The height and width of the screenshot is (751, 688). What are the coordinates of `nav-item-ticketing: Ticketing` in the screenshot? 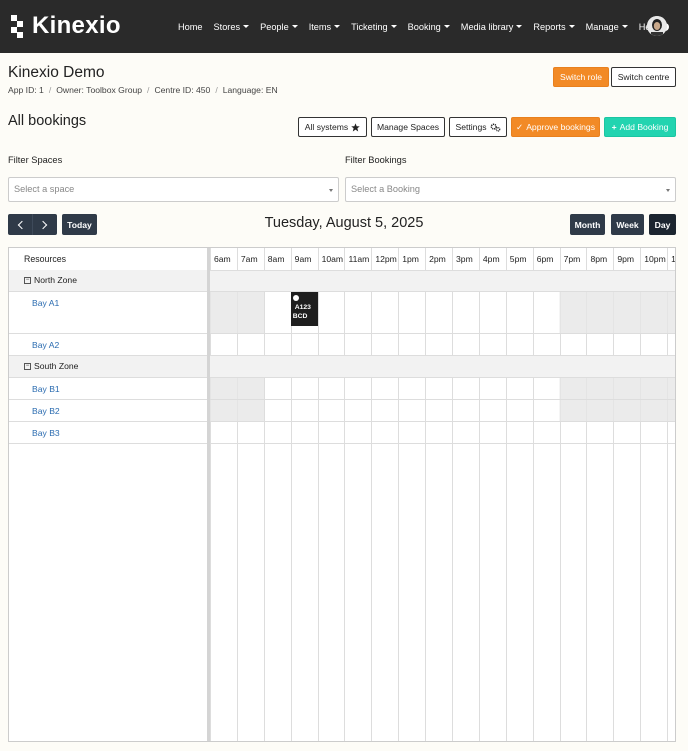 It's located at (374, 26).